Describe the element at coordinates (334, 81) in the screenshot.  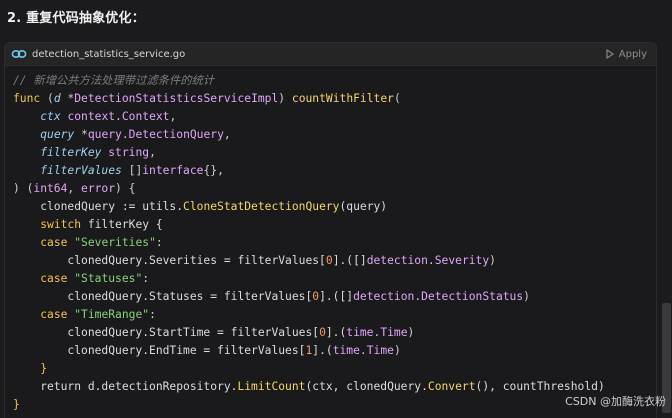
I see `code-line: // 新增公共方法处理带过滤条件的统计` at that location.